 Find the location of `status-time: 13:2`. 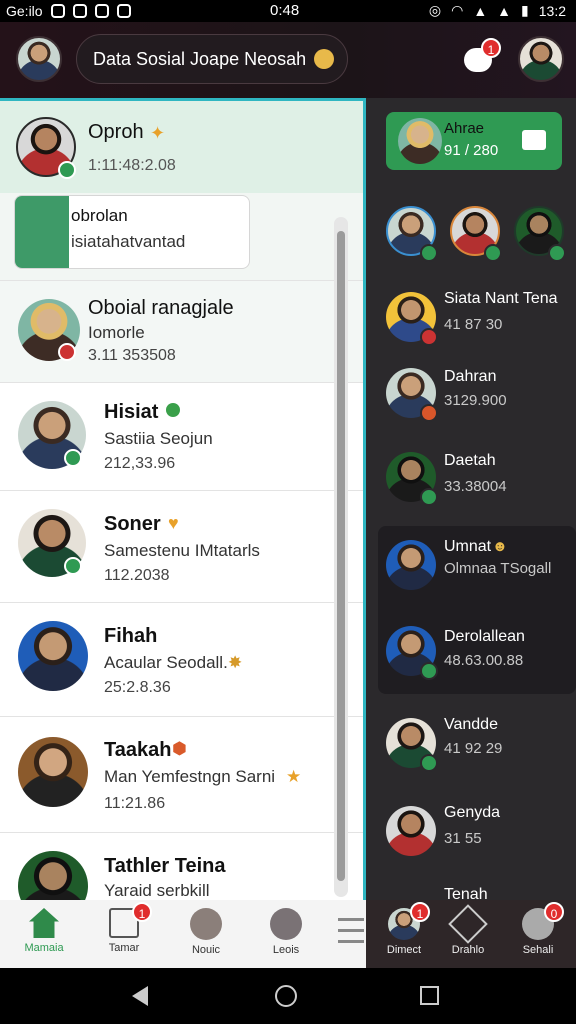

status-time: 13:2 is located at coordinates (552, 10).